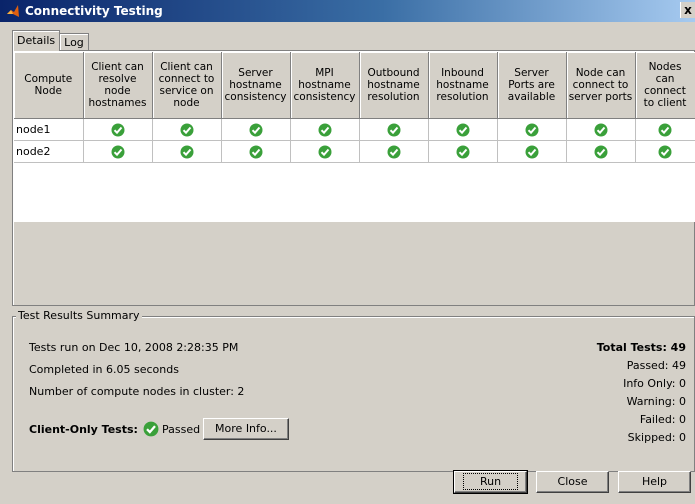 The height and width of the screenshot is (504, 695). I want to click on matlab-logo-icon, so click(13, 11).